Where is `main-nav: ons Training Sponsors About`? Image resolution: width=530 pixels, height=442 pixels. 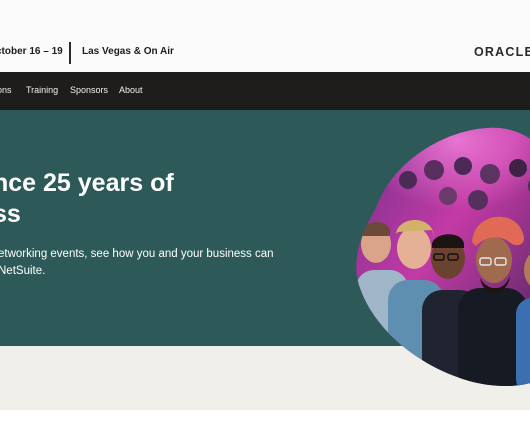
main-nav: ons Training Sponsors About is located at coordinates (265, 91).